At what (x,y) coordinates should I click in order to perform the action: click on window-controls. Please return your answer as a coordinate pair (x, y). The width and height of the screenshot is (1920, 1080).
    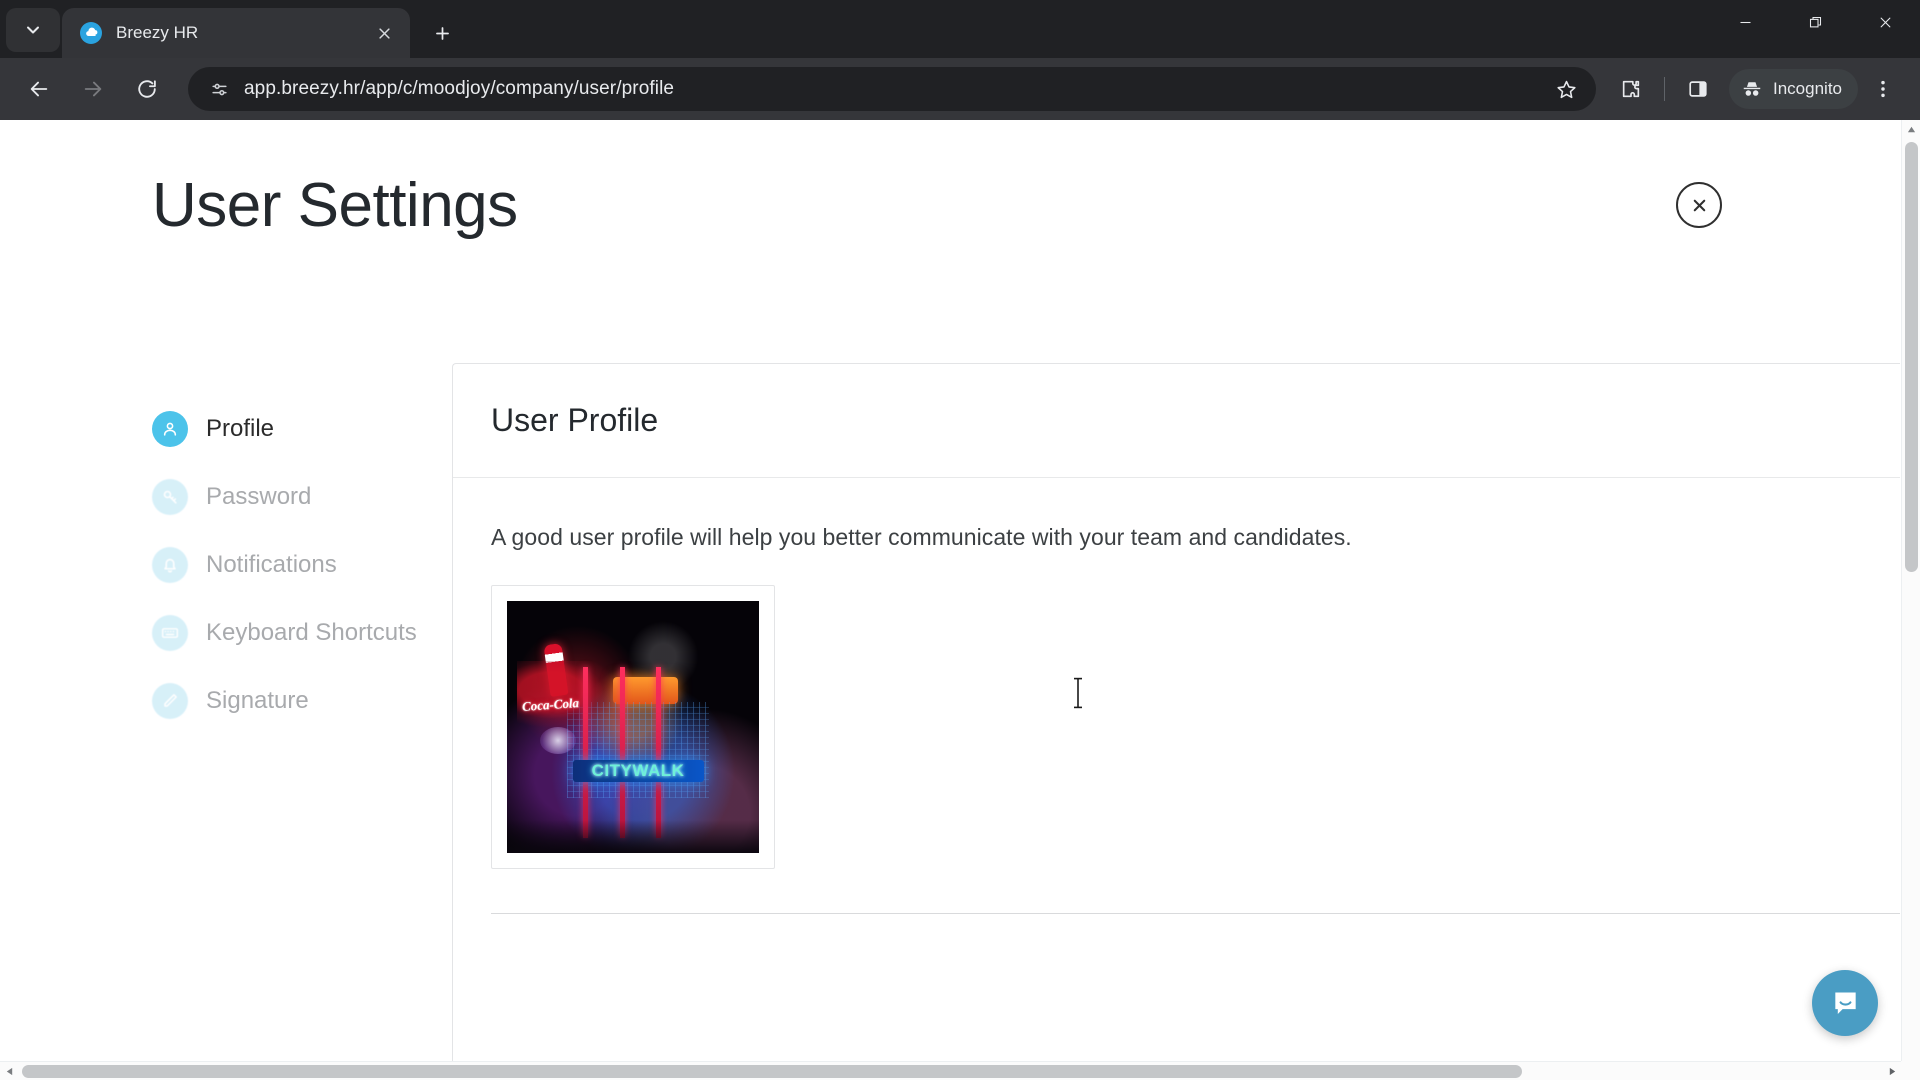
    Looking at the image, I should click on (1815, 29).